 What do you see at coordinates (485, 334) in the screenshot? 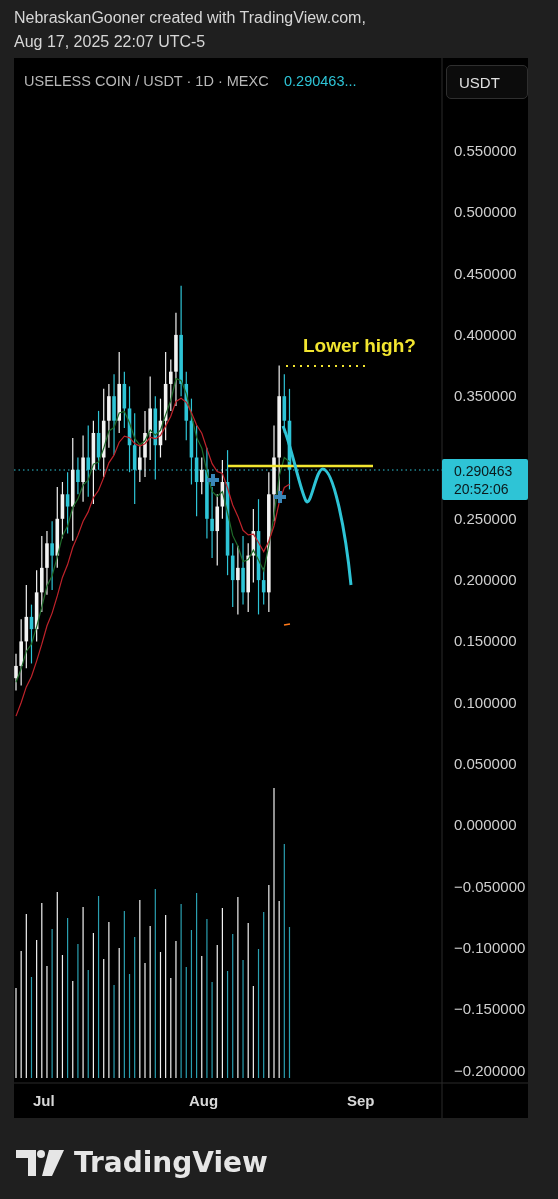
I see `price-label: 0.400000` at bounding box center [485, 334].